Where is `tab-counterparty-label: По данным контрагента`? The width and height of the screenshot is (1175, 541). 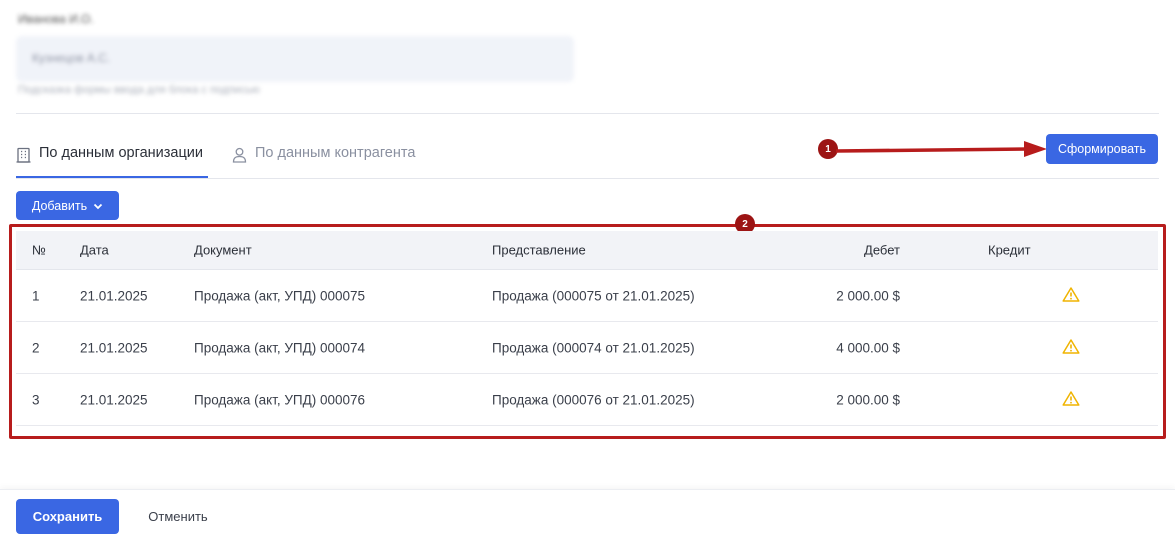
tab-counterparty-label: По данным контрагента is located at coordinates (335, 153).